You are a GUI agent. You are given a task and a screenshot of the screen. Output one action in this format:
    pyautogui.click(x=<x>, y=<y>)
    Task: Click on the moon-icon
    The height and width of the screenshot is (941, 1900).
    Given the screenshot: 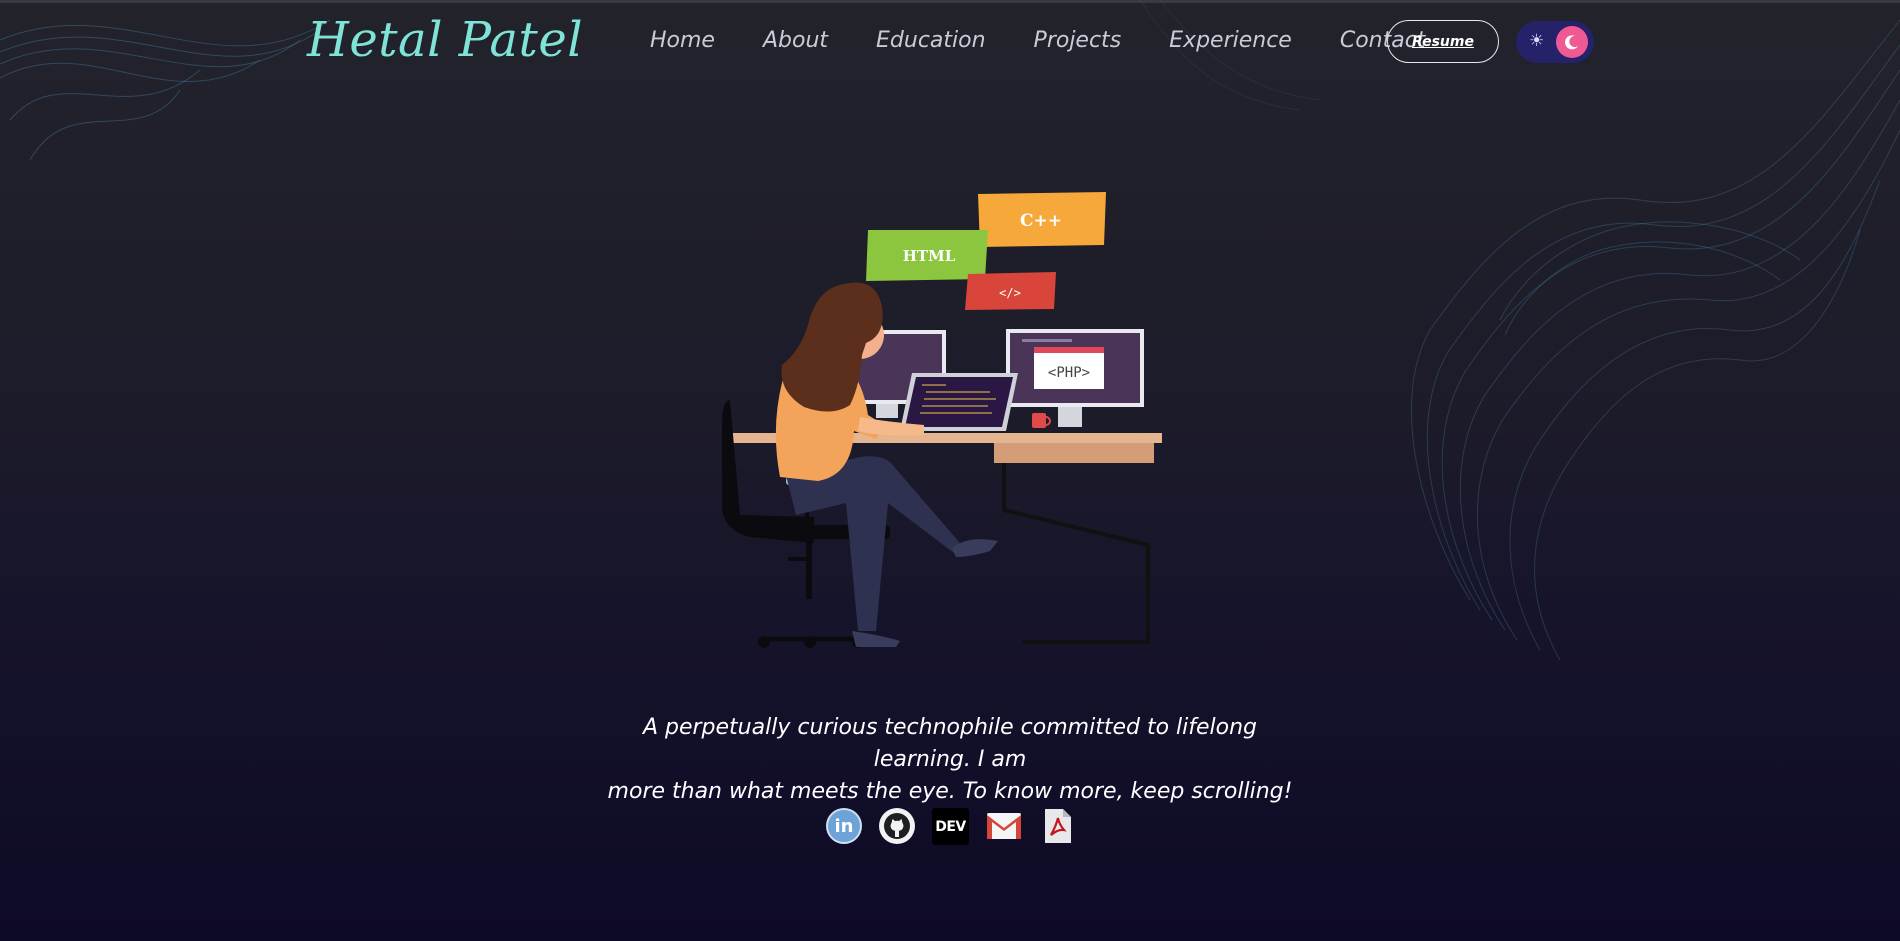 What is the action you would take?
    pyautogui.click(x=1572, y=42)
    